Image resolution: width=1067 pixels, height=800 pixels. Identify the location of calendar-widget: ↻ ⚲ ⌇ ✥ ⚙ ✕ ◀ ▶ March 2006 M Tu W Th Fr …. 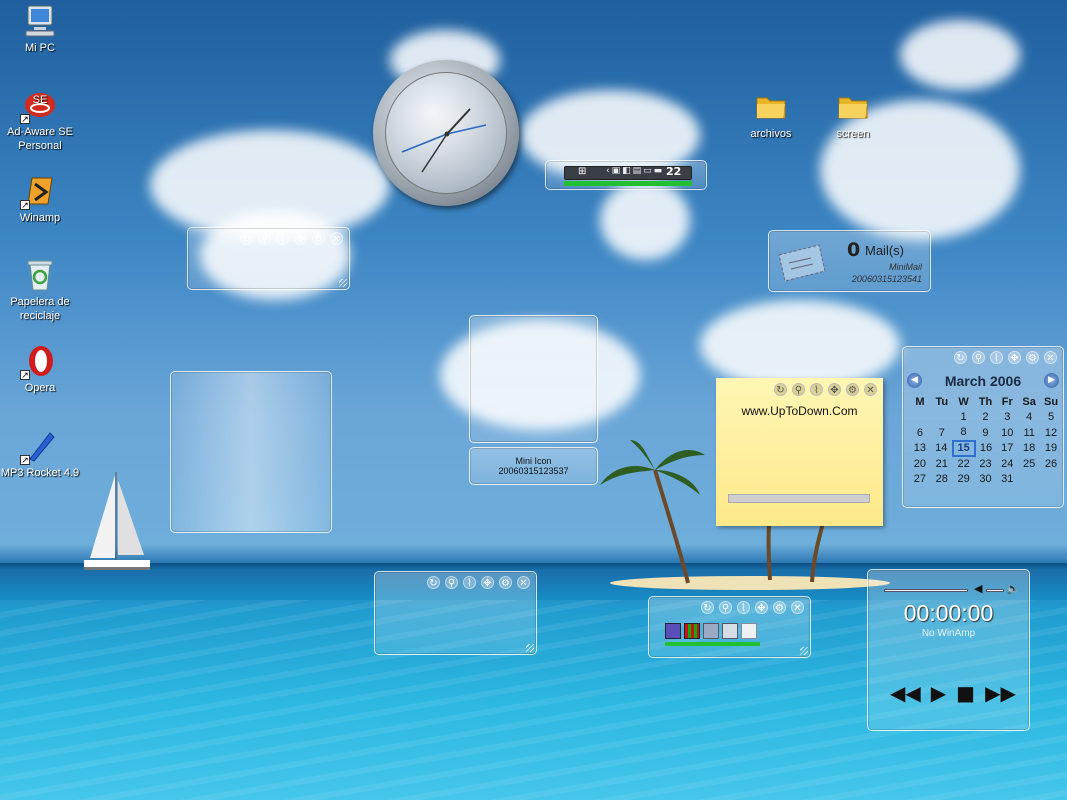
(983, 427).